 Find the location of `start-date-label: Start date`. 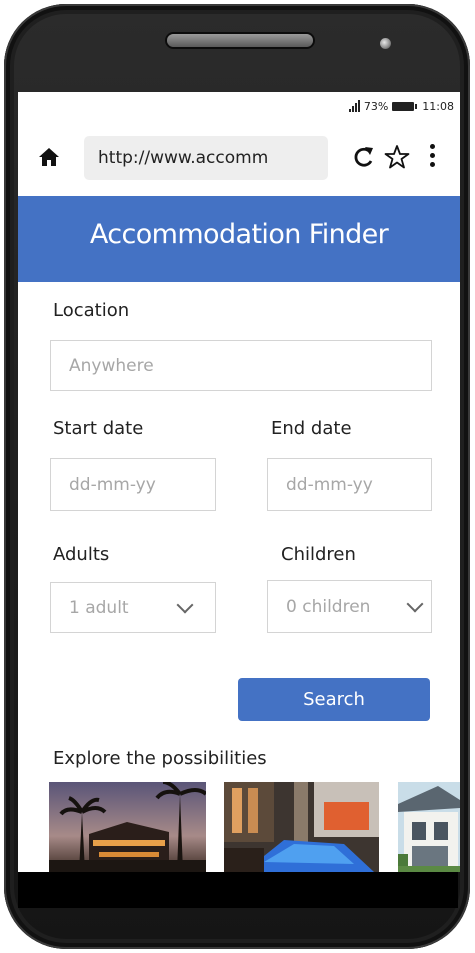

start-date-label: Start date is located at coordinates (98, 428).